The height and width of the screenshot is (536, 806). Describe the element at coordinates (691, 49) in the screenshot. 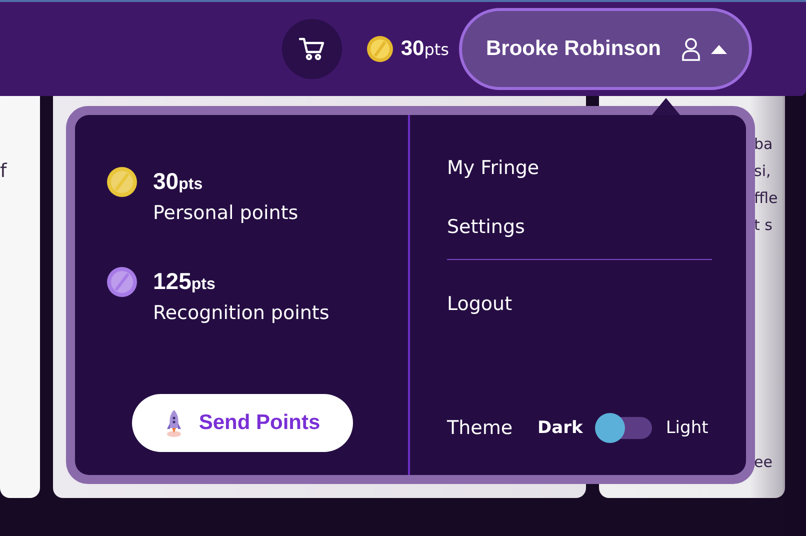

I see `person-icon` at that location.